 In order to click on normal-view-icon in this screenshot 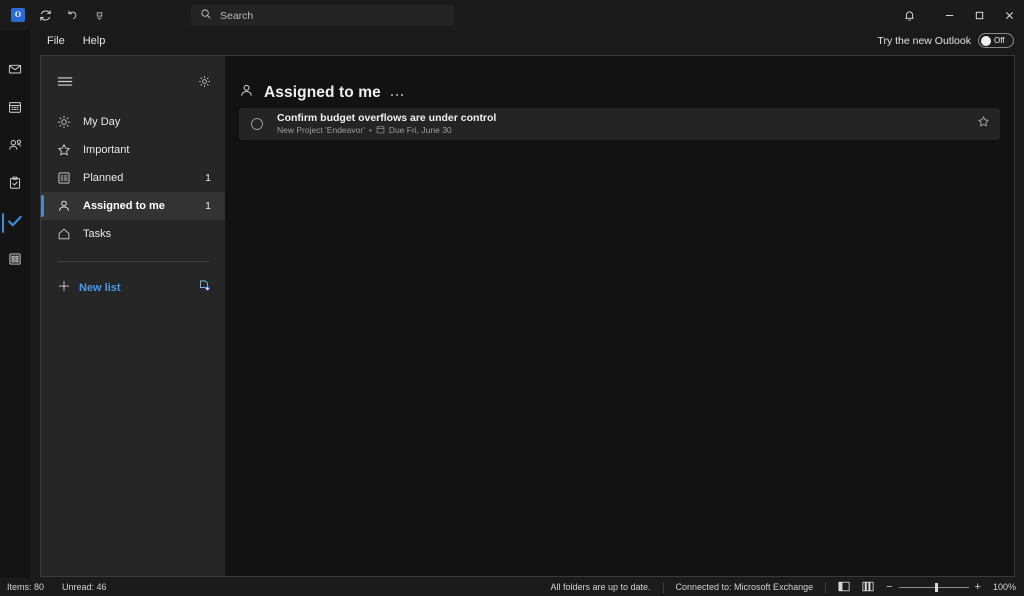, I will do `click(844, 587)`.